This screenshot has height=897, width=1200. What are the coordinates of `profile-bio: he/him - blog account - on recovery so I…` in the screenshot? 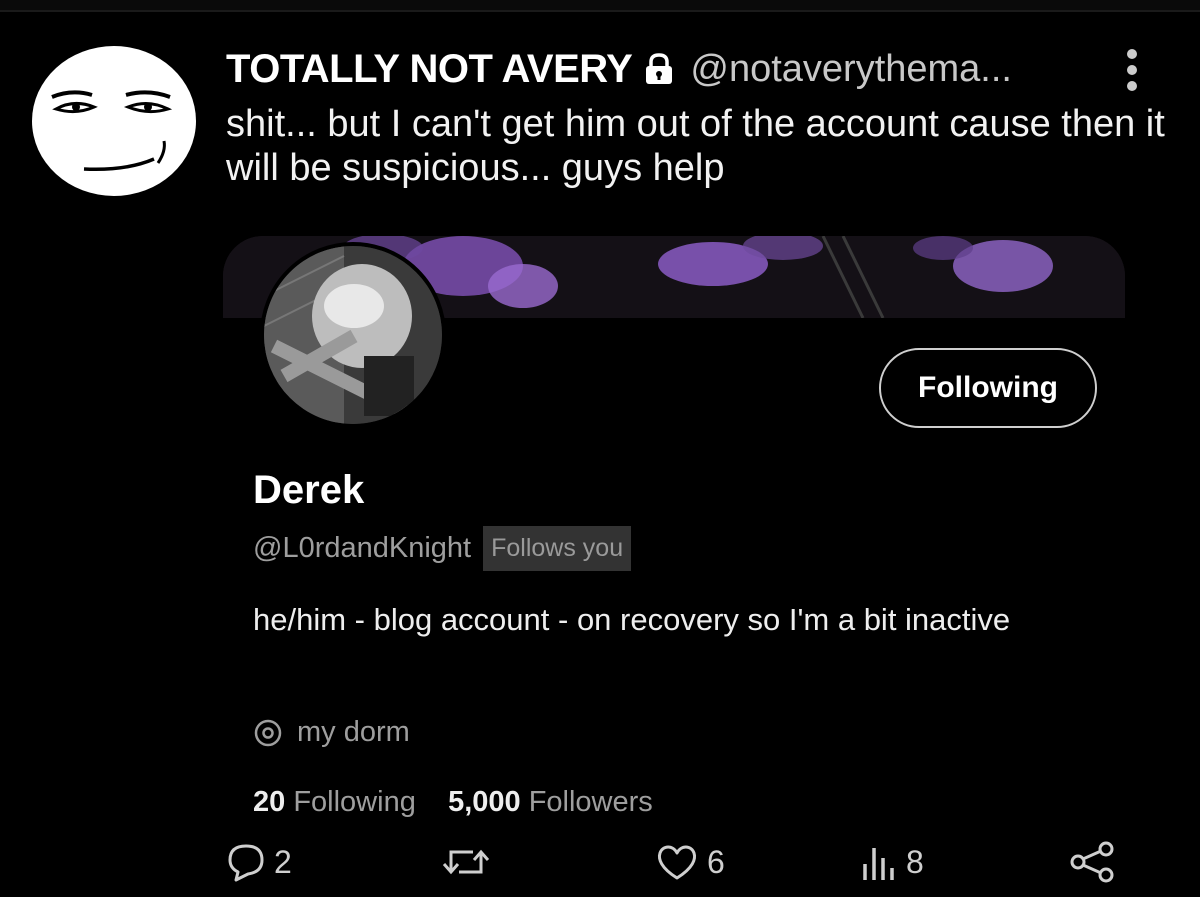 It's located at (632, 619).